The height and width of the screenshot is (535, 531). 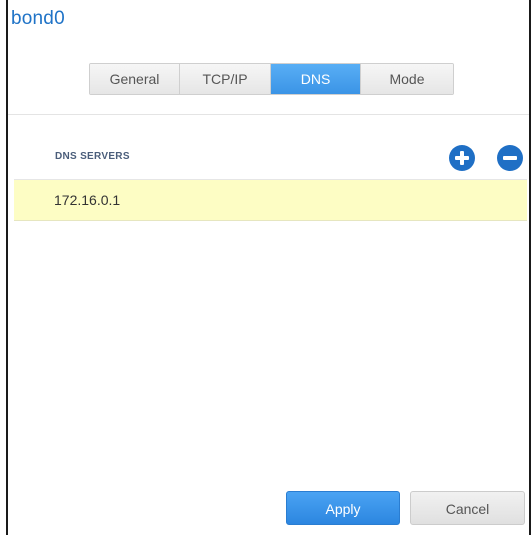 I want to click on dns-servers-heading: DNS SERVERS, so click(x=92, y=156).